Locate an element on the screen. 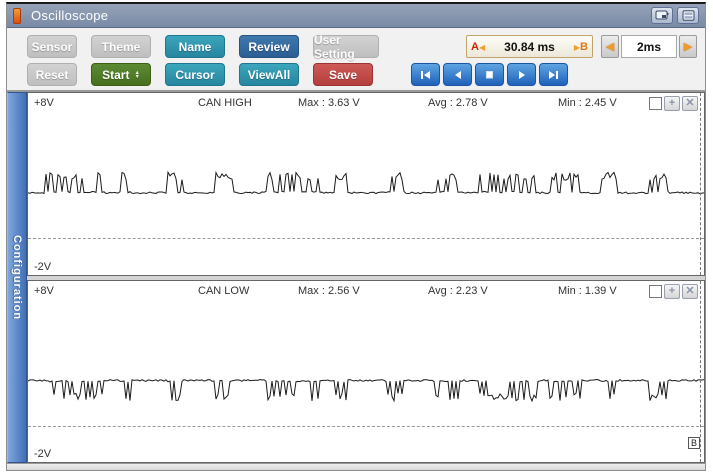 This screenshot has height=475, width=713. skip-to-end-button is located at coordinates (553, 74).